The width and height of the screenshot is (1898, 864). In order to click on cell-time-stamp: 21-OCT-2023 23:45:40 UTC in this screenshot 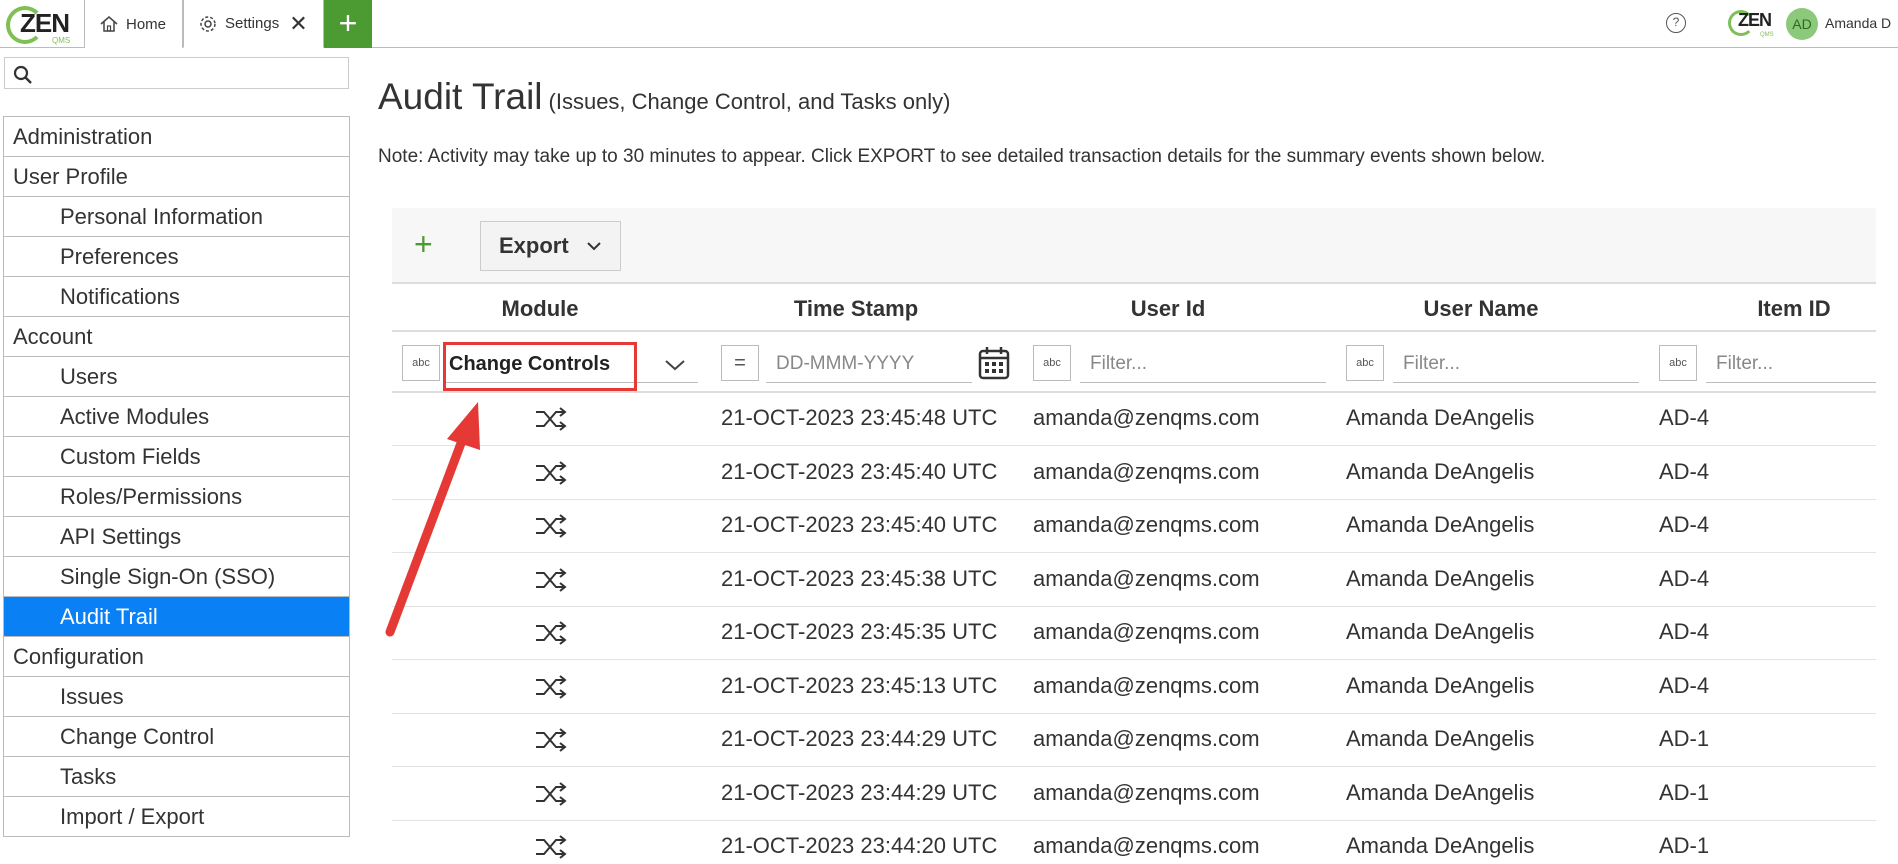, I will do `click(859, 471)`.